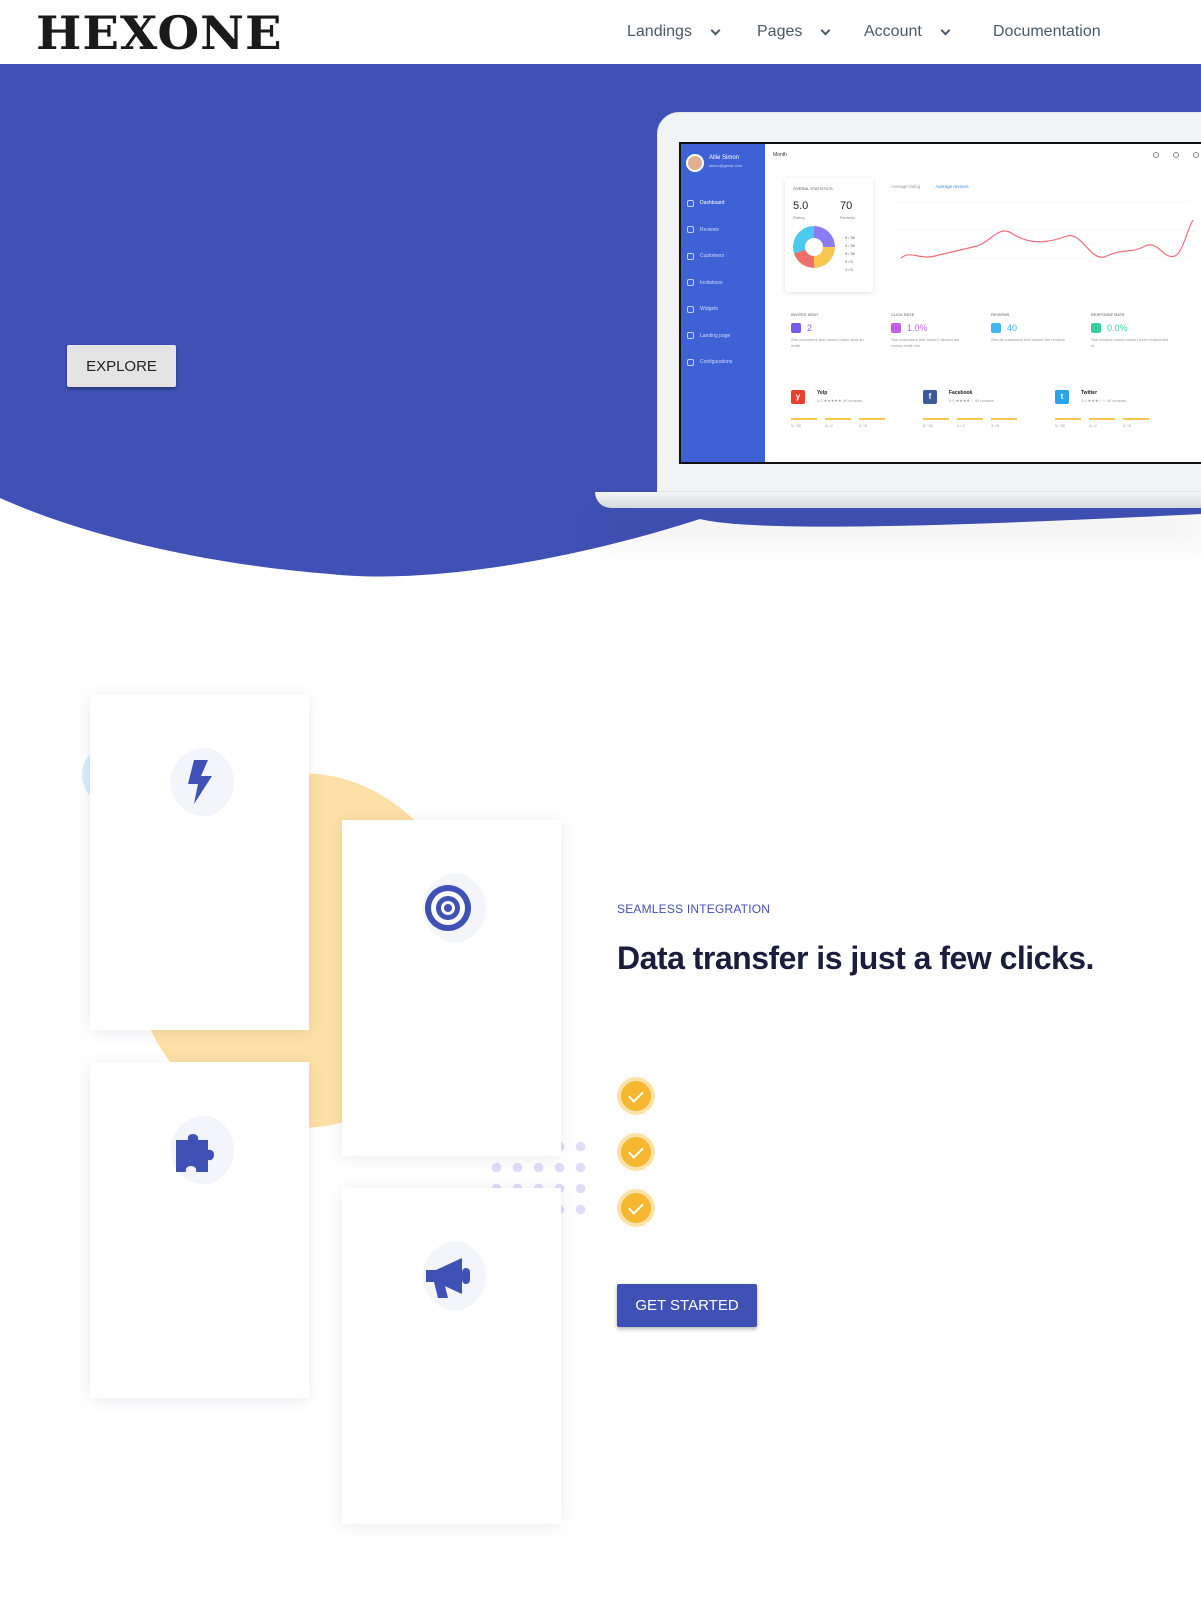  Describe the element at coordinates (695, 163) in the screenshot. I see `avatar` at that location.